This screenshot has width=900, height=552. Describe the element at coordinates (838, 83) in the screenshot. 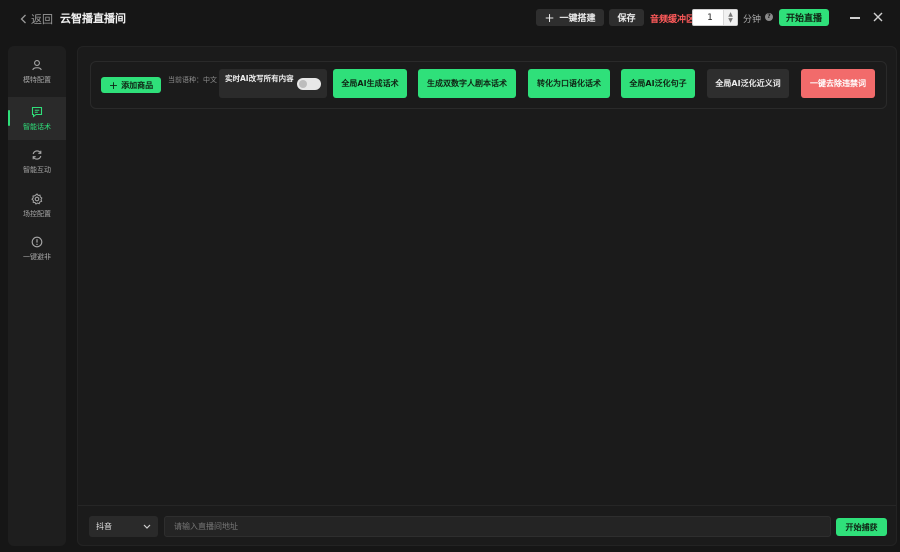

I see `remove-banned-words-button: 一键去除违禁词` at that location.